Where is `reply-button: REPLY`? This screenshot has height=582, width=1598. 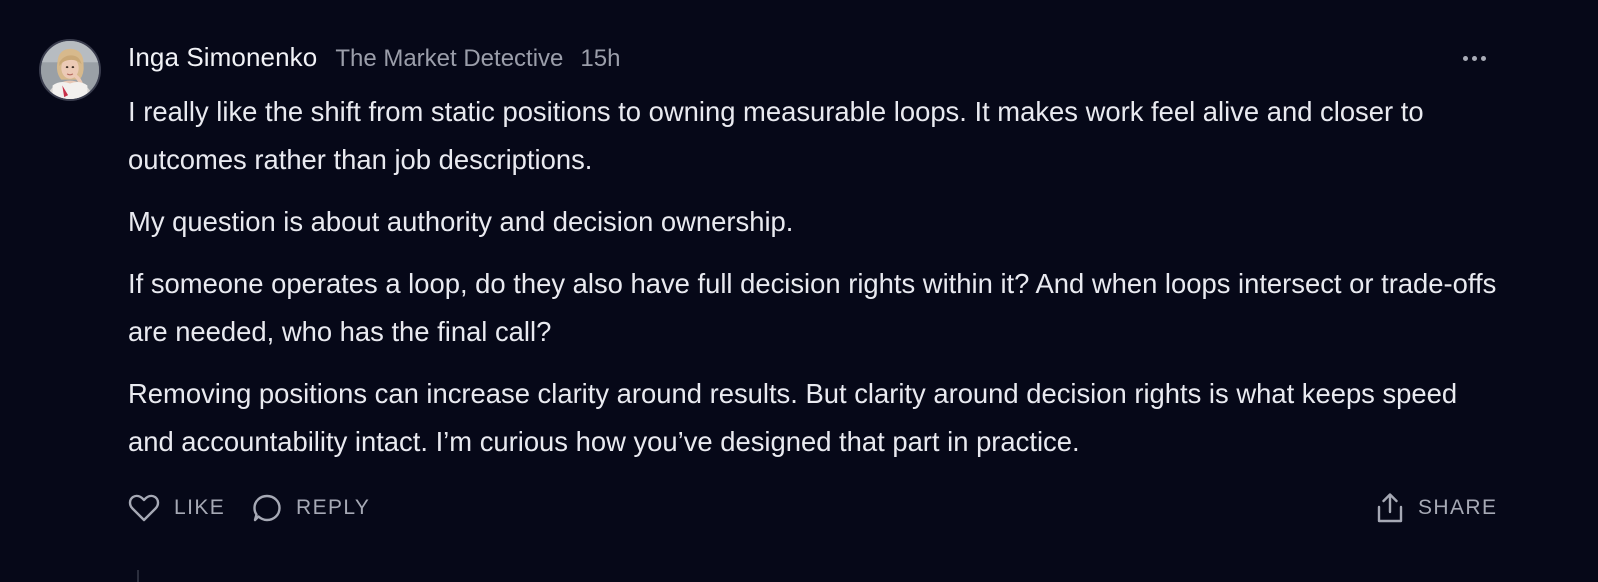 reply-button: REPLY is located at coordinates (311, 508).